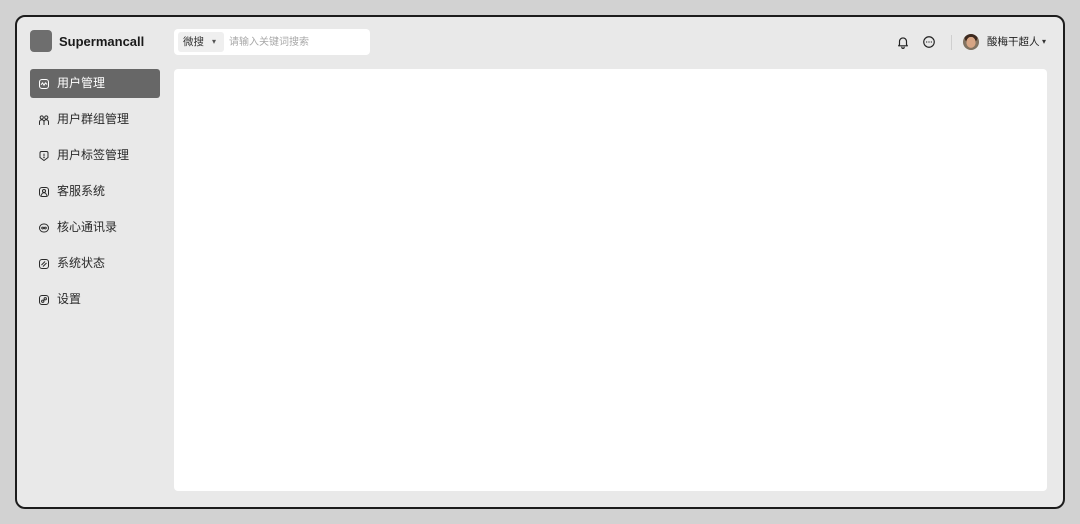  I want to click on sidebar-item-label: 核心通讯录, so click(87, 227).